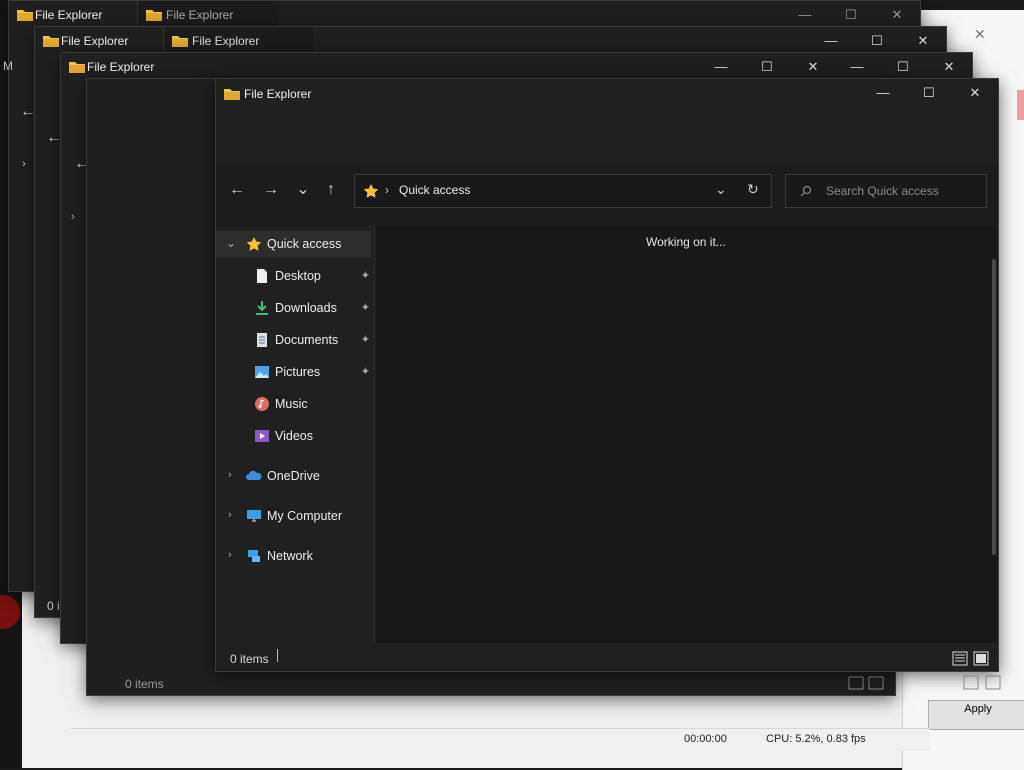  What do you see at coordinates (254, 556) in the screenshot?
I see `network-icon` at bounding box center [254, 556].